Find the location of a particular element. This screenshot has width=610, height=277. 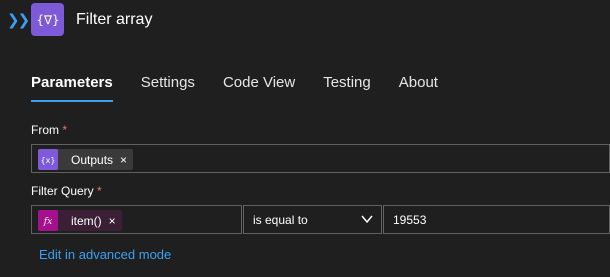

tab-code-view: Code View is located at coordinates (259, 87).